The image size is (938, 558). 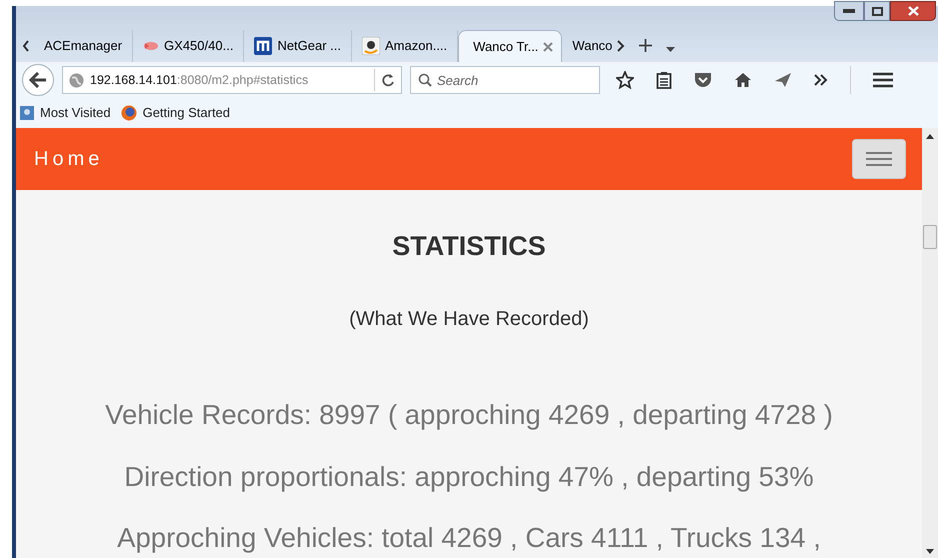 What do you see at coordinates (743, 80) in the screenshot?
I see `home-icon` at bounding box center [743, 80].